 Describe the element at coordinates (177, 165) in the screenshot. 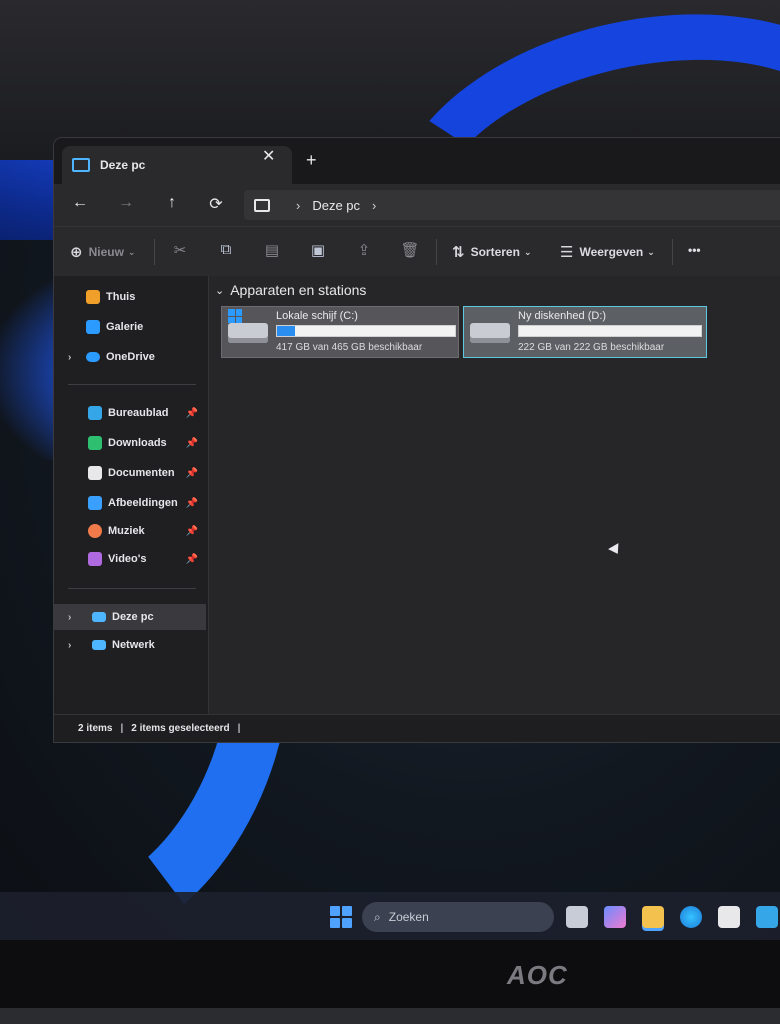

I see `tab-deze-pc: Deze pc` at that location.